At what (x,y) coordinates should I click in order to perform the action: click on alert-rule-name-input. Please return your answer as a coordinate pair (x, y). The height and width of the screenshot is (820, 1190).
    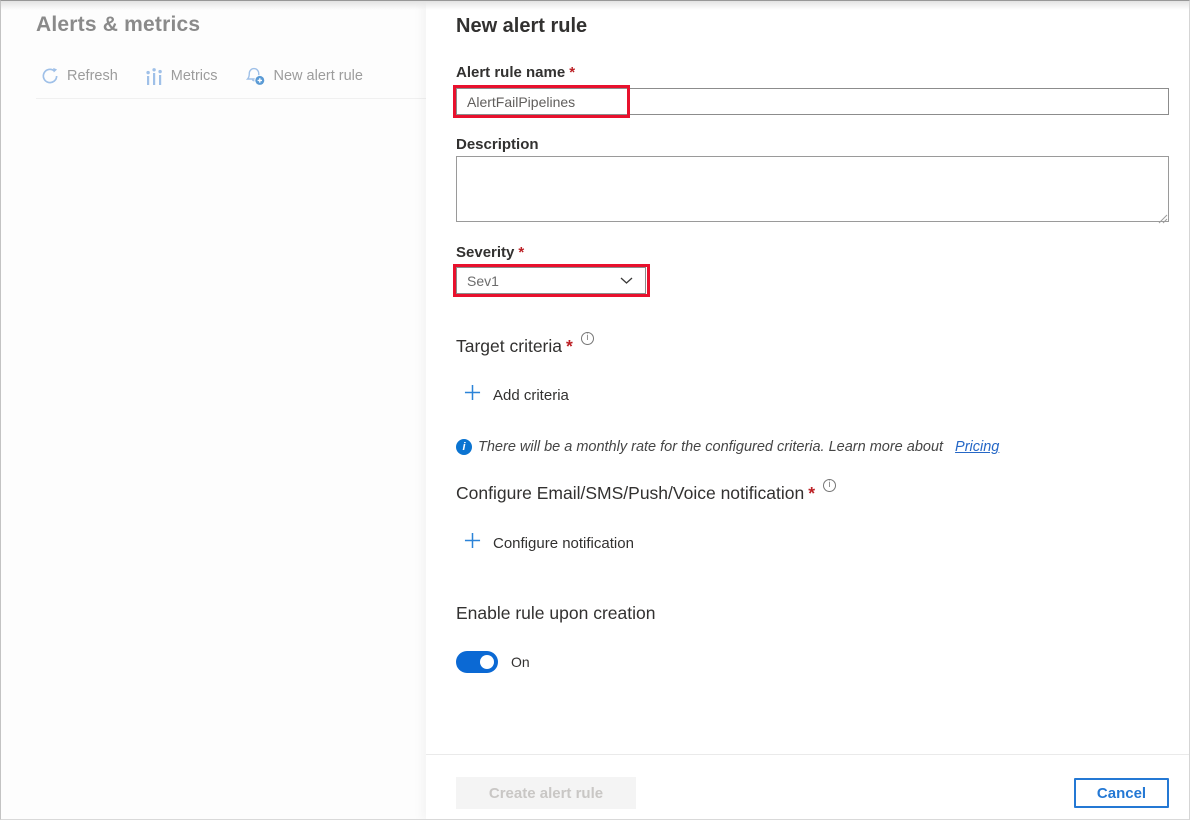
    Looking at the image, I should click on (812, 101).